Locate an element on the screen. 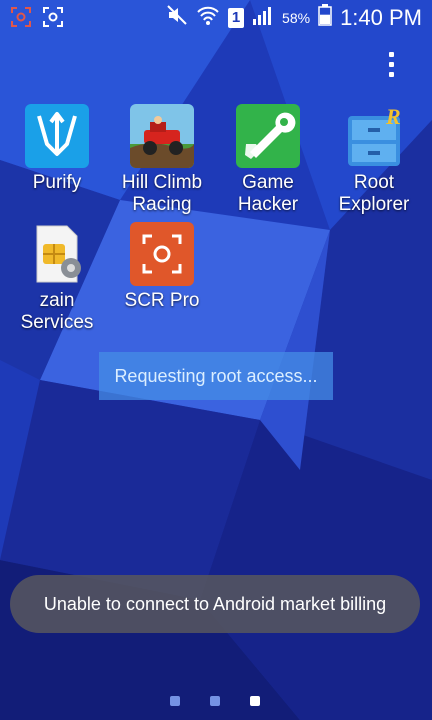  svg-text: R is located at coordinates (393, 116).